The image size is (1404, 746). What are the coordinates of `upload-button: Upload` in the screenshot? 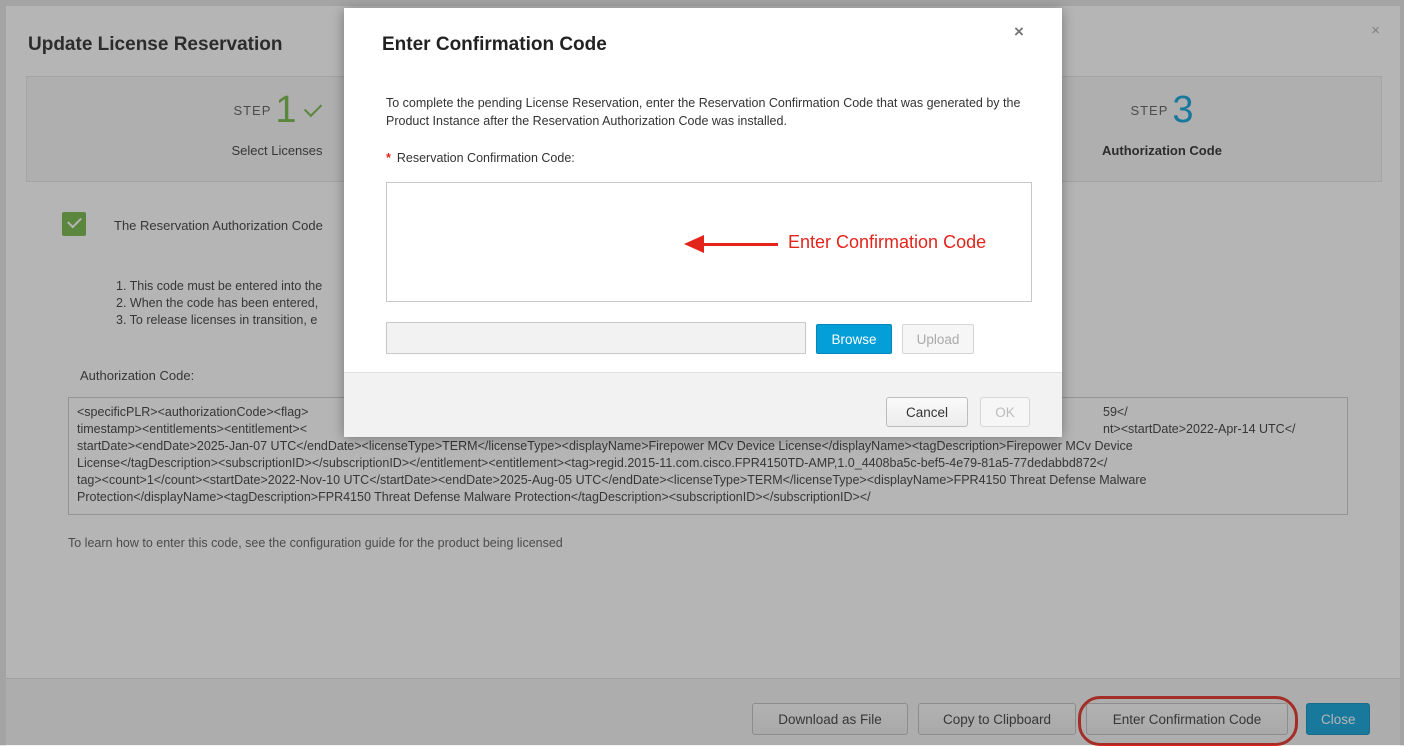 It's located at (938, 339).